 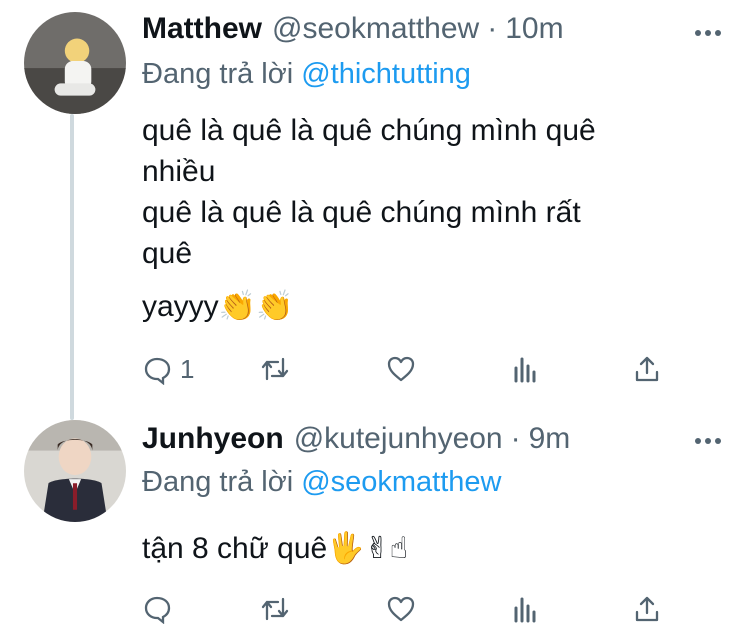 I want to click on tweet-text-line: quê là quê là quê chúng mình rất, so click(x=361, y=212).